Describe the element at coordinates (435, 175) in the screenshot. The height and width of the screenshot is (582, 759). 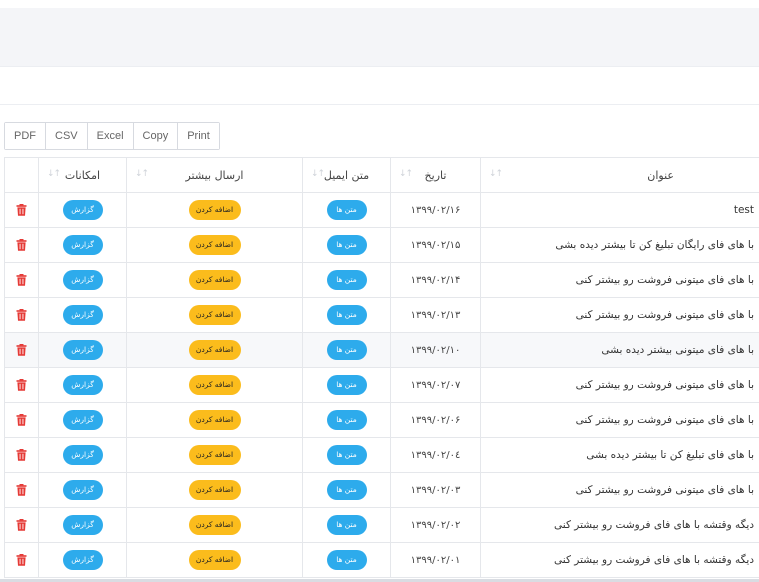
I see `header-date: ↓↑ تاریخ` at that location.